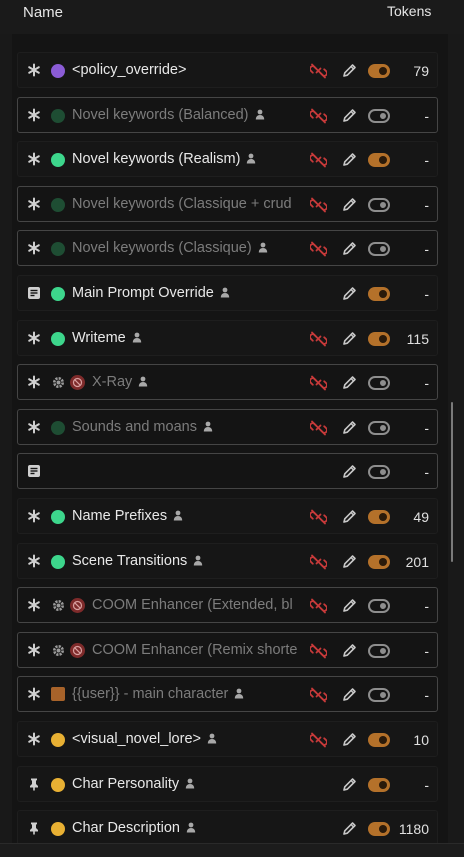 This screenshot has width=464, height=857. Describe the element at coordinates (227, 561) in the screenshot. I see `list-item: Scene Transitions 201` at that location.